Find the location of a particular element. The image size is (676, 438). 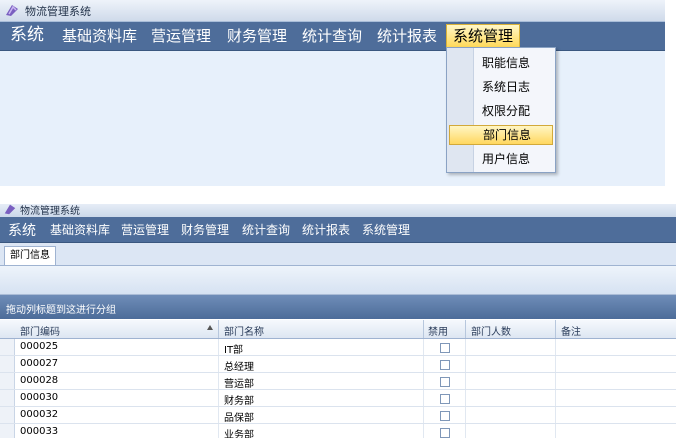

table-row: 000032 品保部 is located at coordinates (338, 415).